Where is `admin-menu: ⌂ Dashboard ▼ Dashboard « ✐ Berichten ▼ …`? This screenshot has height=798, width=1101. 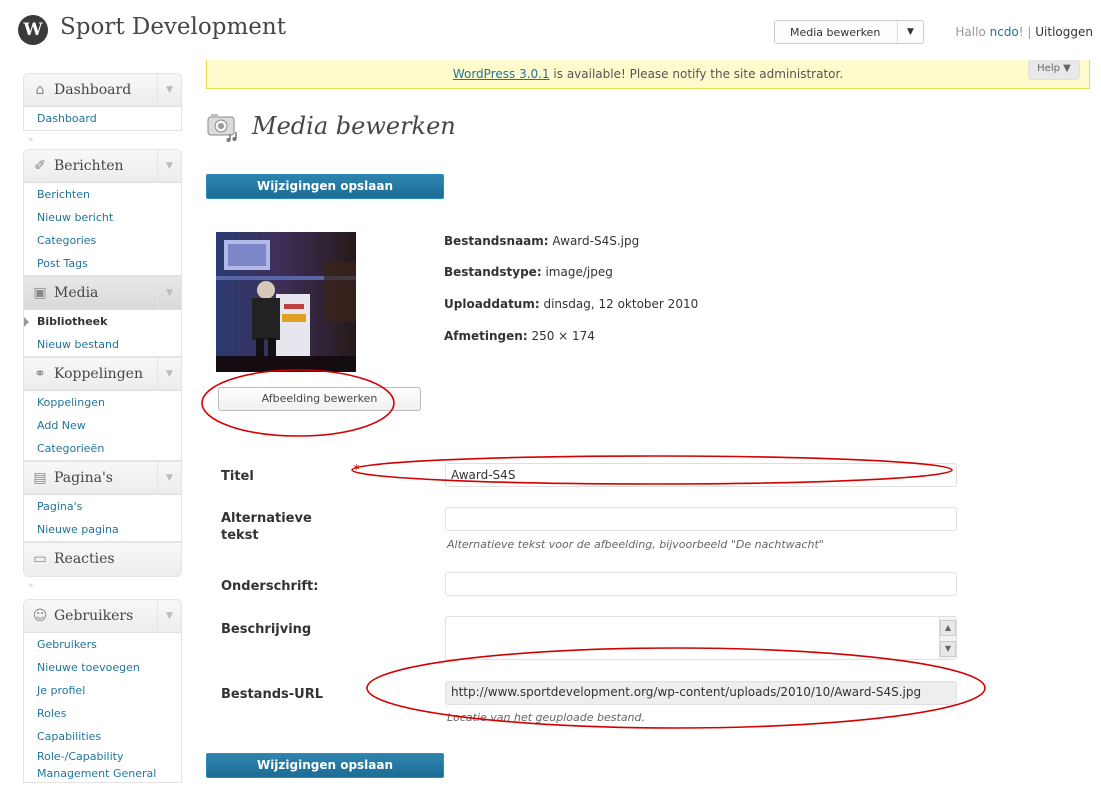 admin-menu: ⌂ Dashboard ▼ Dashboard « ✐ Berichten ▼ … is located at coordinates (102, 428).